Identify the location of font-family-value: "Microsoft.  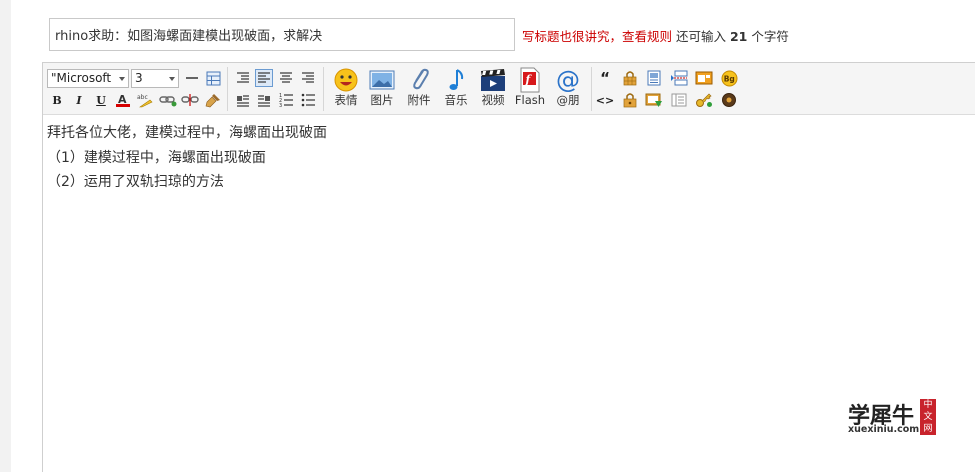
(81, 78).